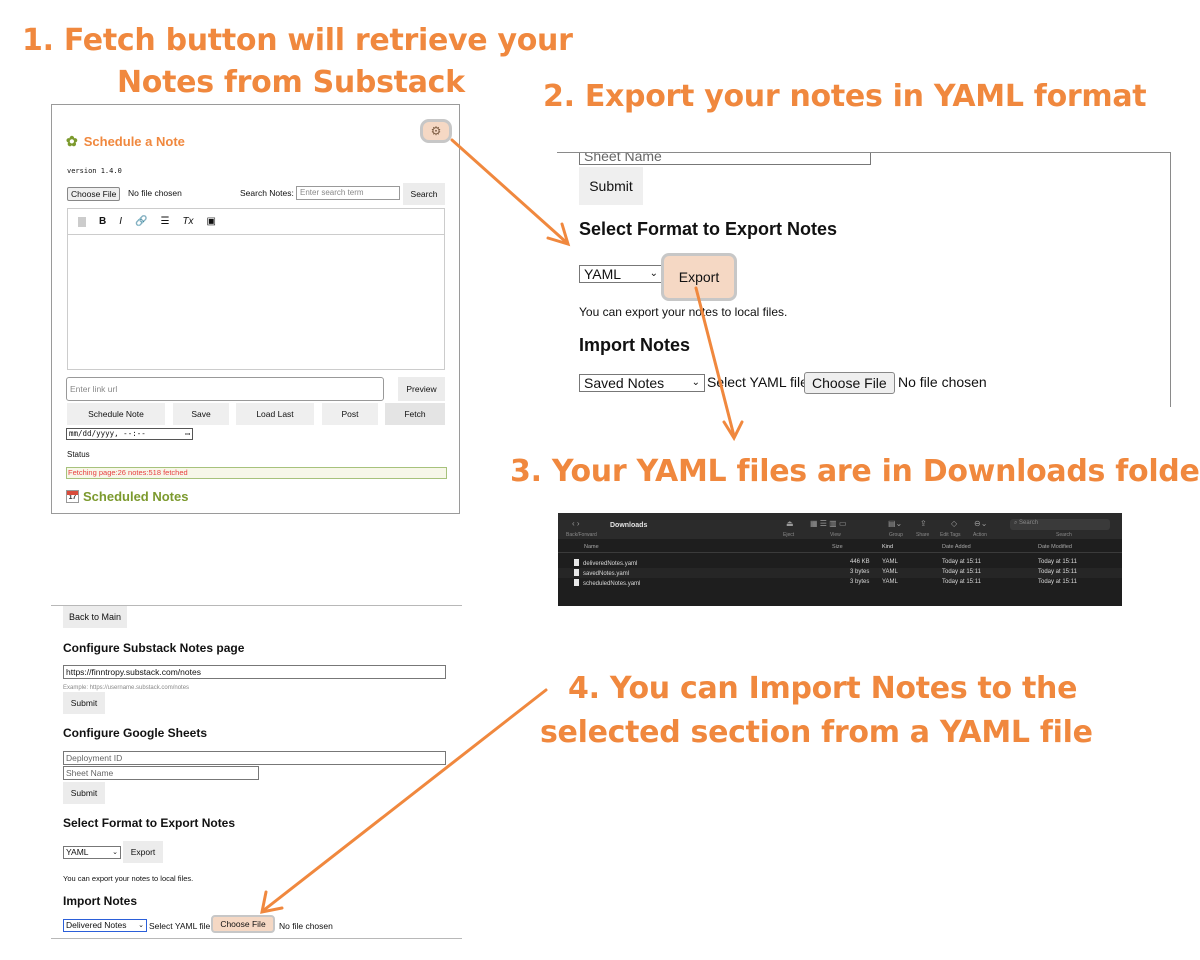 This screenshot has height=960, width=1200. I want to click on image-icon: ▣, so click(211, 221).